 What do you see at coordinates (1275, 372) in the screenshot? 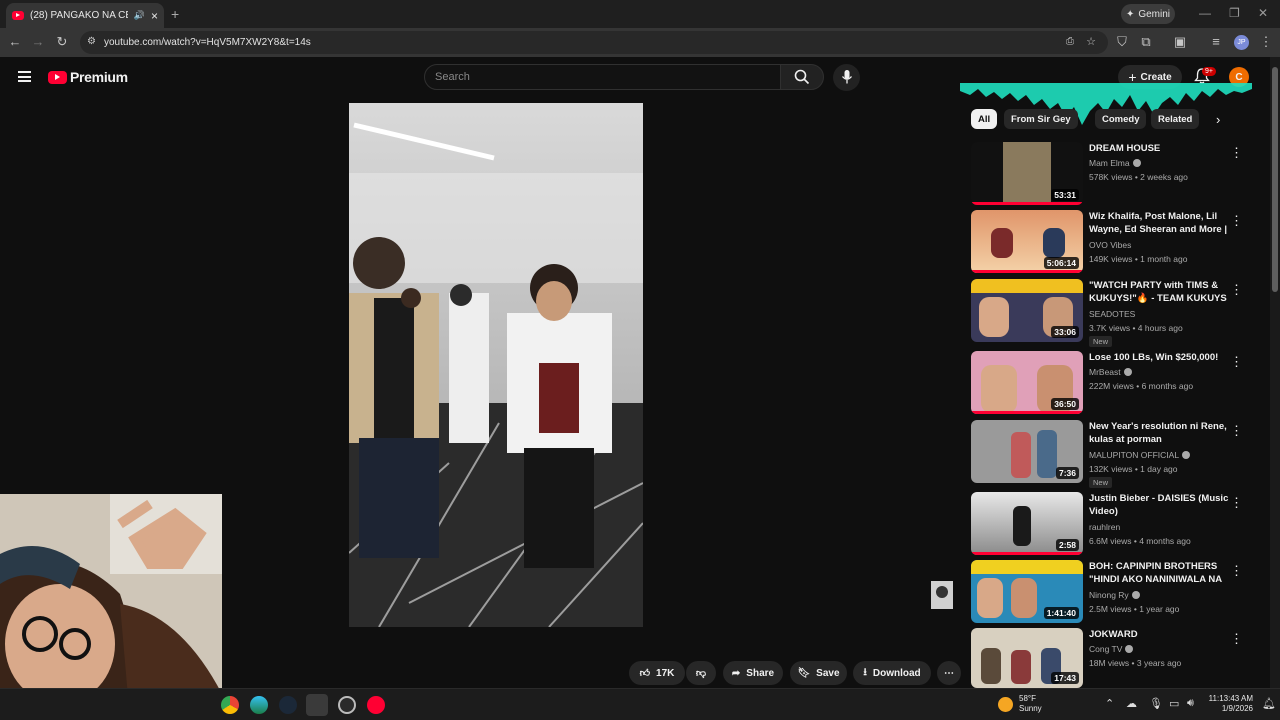
I see `page-scrollbar` at bounding box center [1275, 372].